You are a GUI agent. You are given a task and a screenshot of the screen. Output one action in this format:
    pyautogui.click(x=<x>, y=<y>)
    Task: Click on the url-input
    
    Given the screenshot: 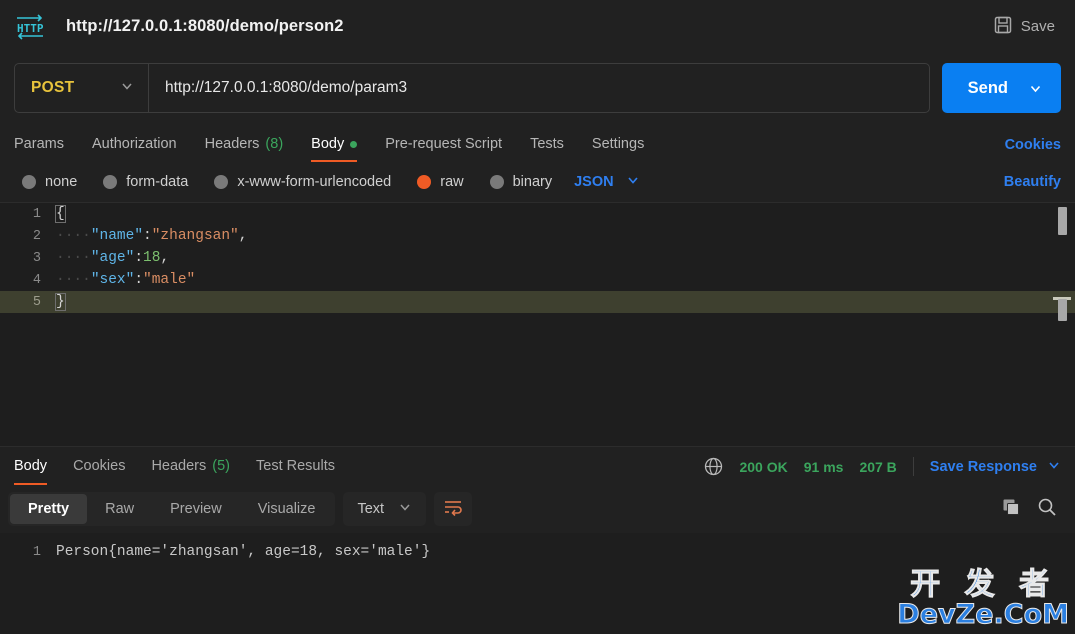 What is the action you would take?
    pyautogui.click(x=539, y=88)
    